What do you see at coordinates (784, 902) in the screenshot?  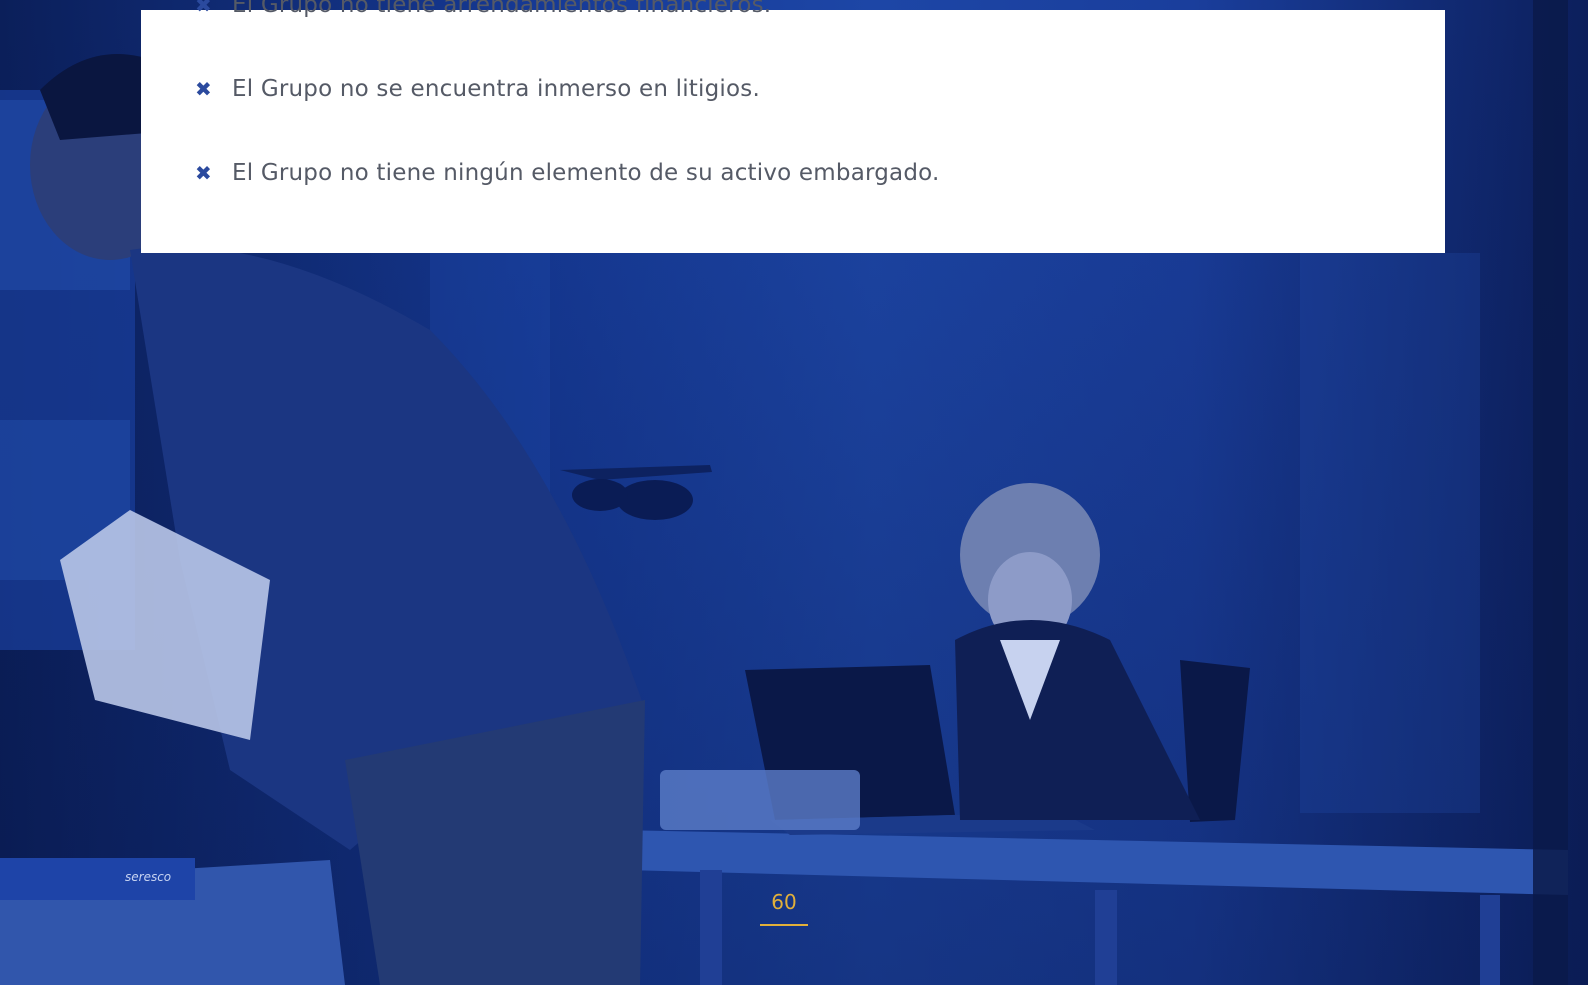 I see `page-number: 60` at bounding box center [784, 902].